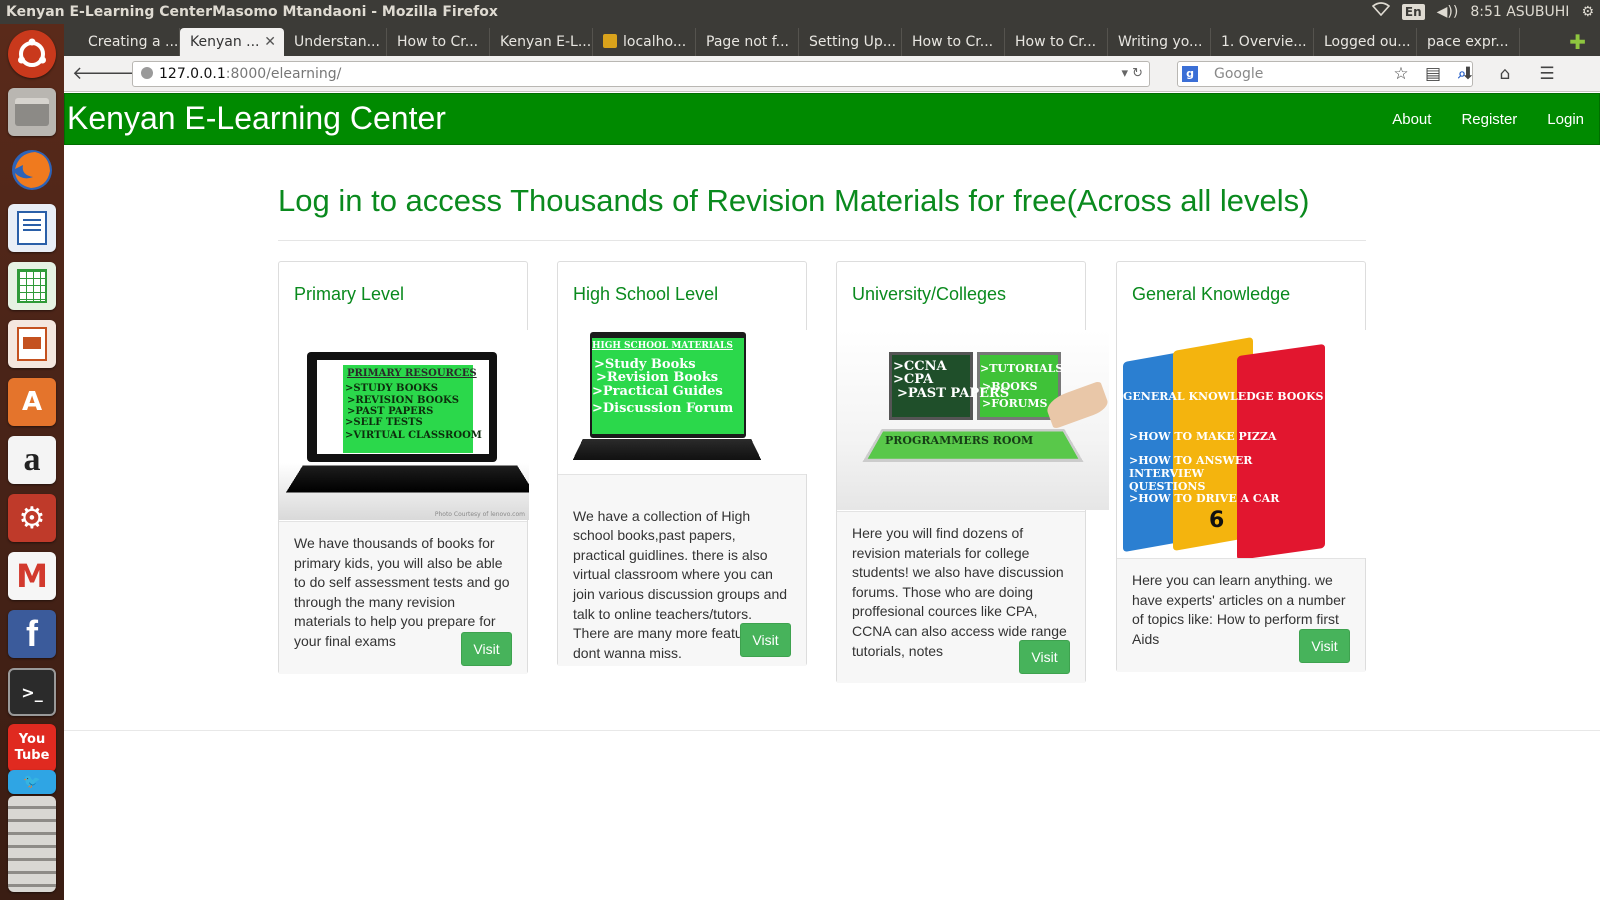 This screenshot has width=1600, height=900. I want to click on nav-register-link: Register, so click(1489, 120).